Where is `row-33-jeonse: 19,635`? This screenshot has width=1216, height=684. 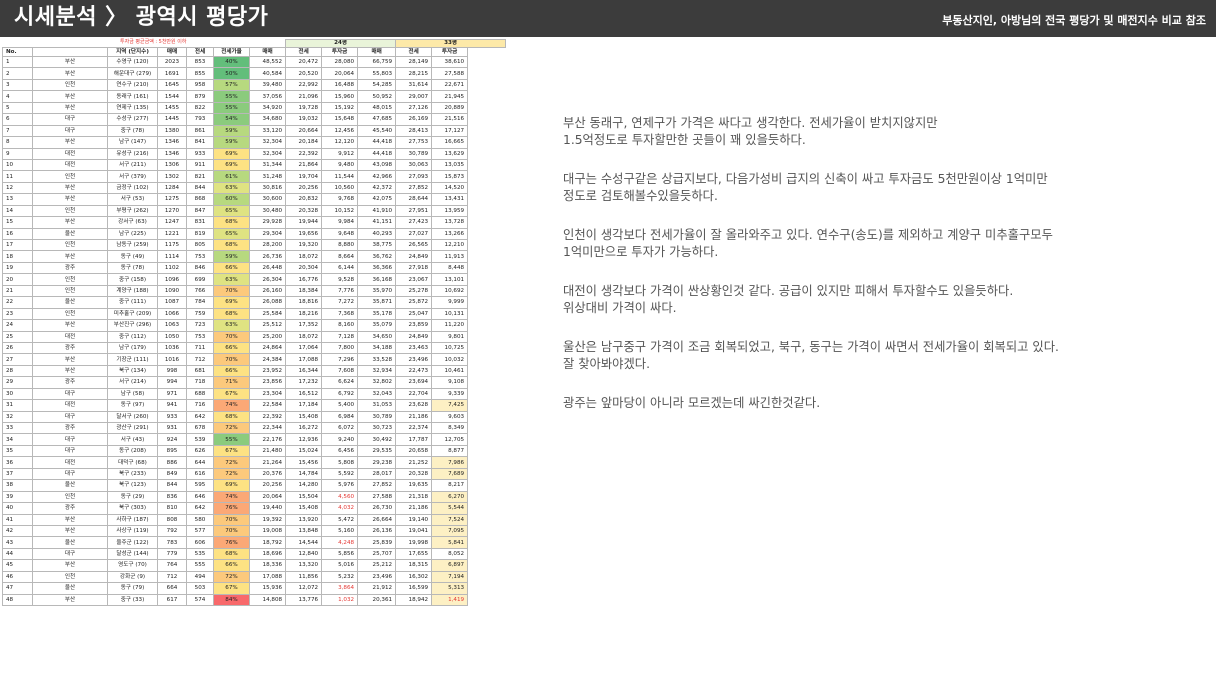 row-33-jeonse: 19,635 is located at coordinates (414, 485).